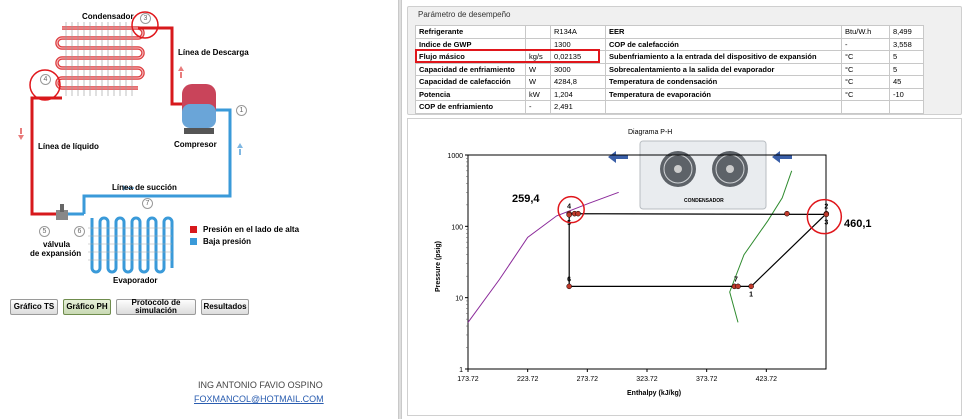  What do you see at coordinates (906, 44) in the screenshot?
I see `performance-cell: 3,558` at bounding box center [906, 44].